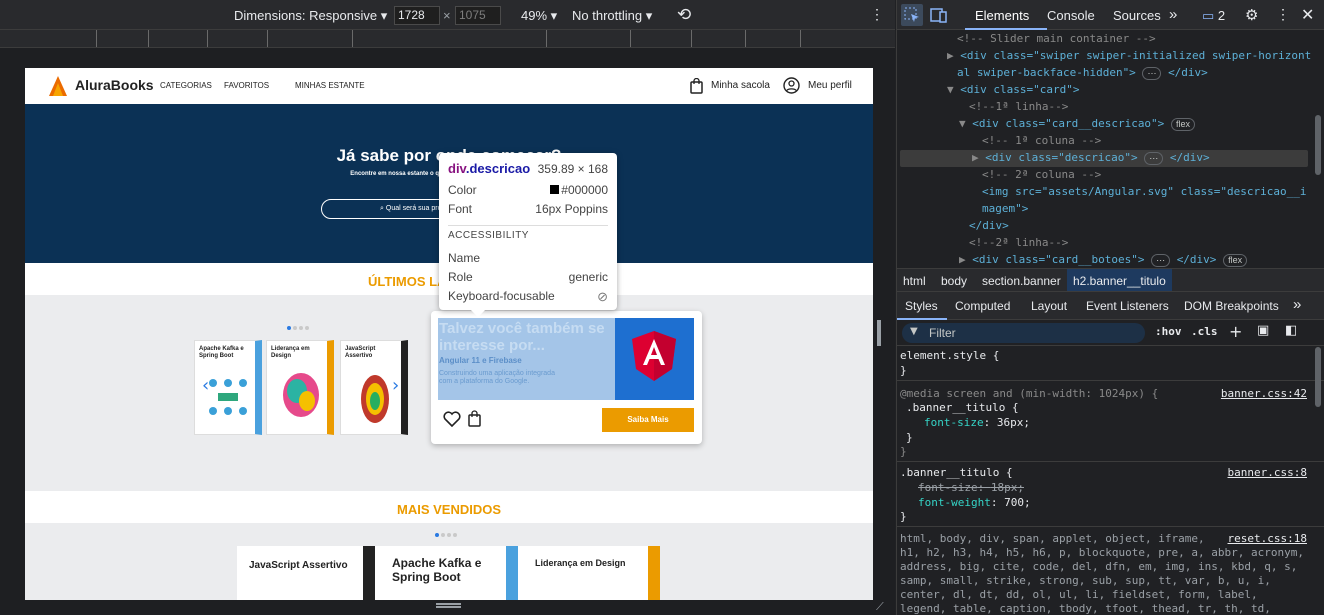  What do you see at coordinates (1041, 174) in the screenshot?
I see `dom-line: <!-- 2ª coluna -->` at bounding box center [1041, 174].